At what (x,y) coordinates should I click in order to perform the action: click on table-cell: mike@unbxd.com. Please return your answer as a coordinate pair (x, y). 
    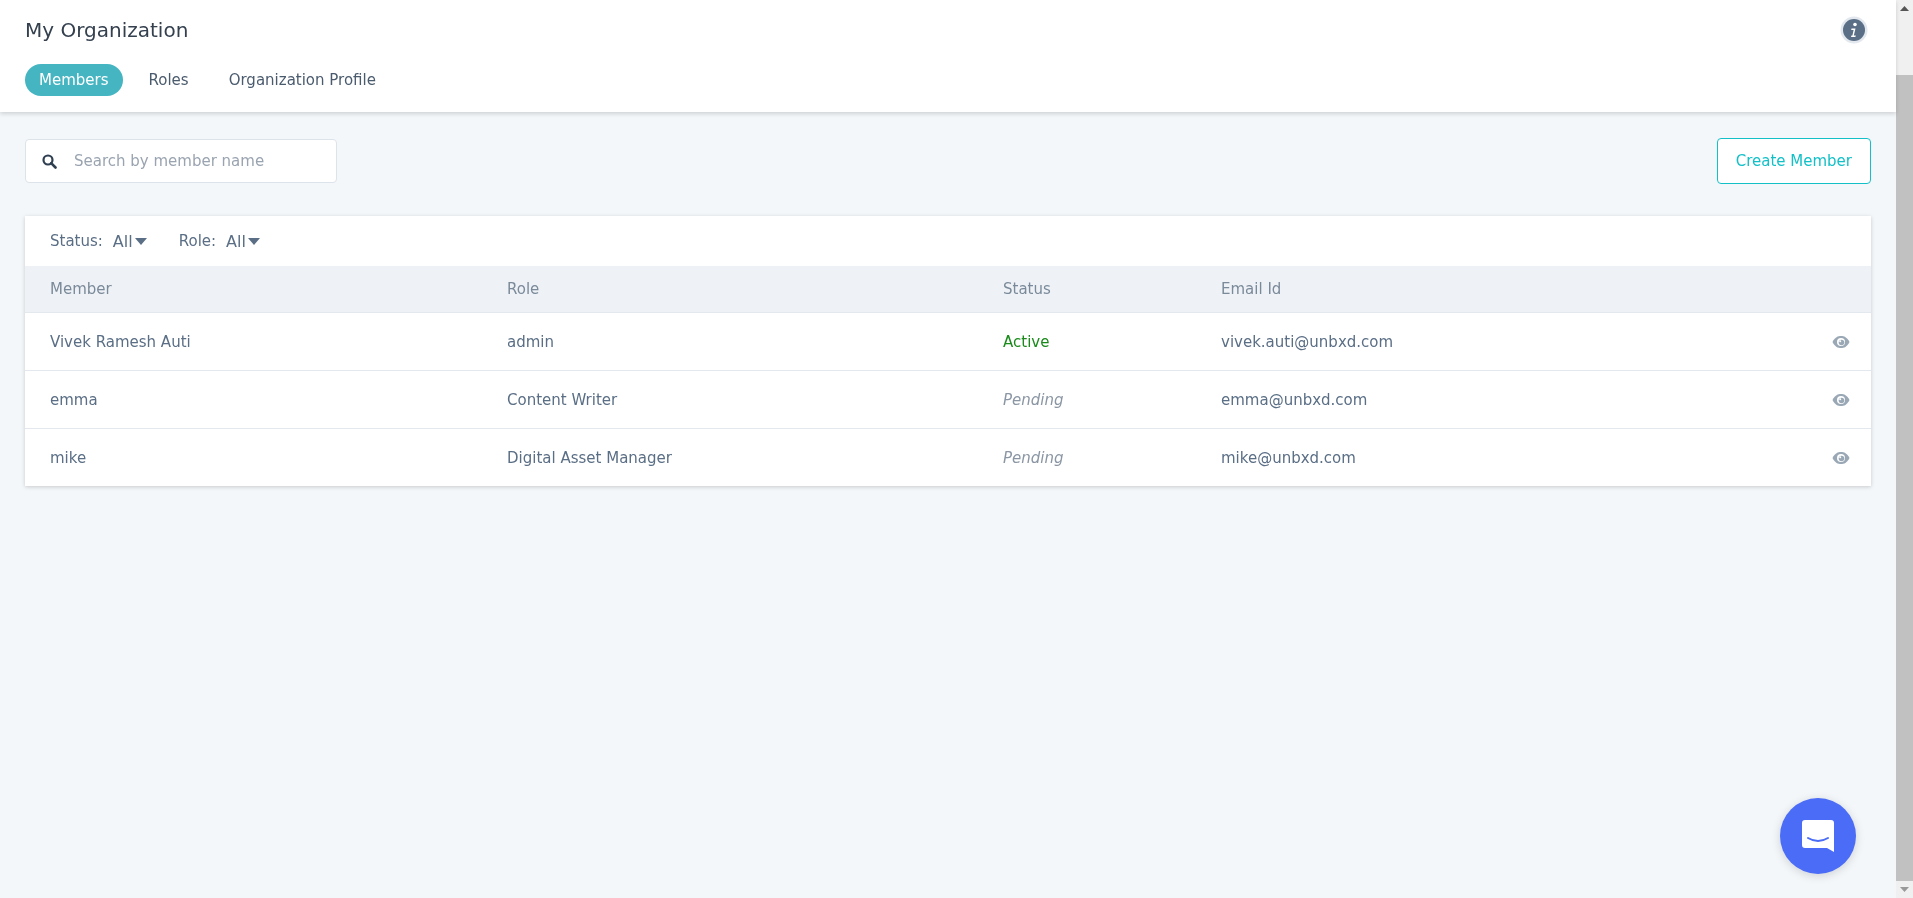
    Looking at the image, I should click on (1288, 457).